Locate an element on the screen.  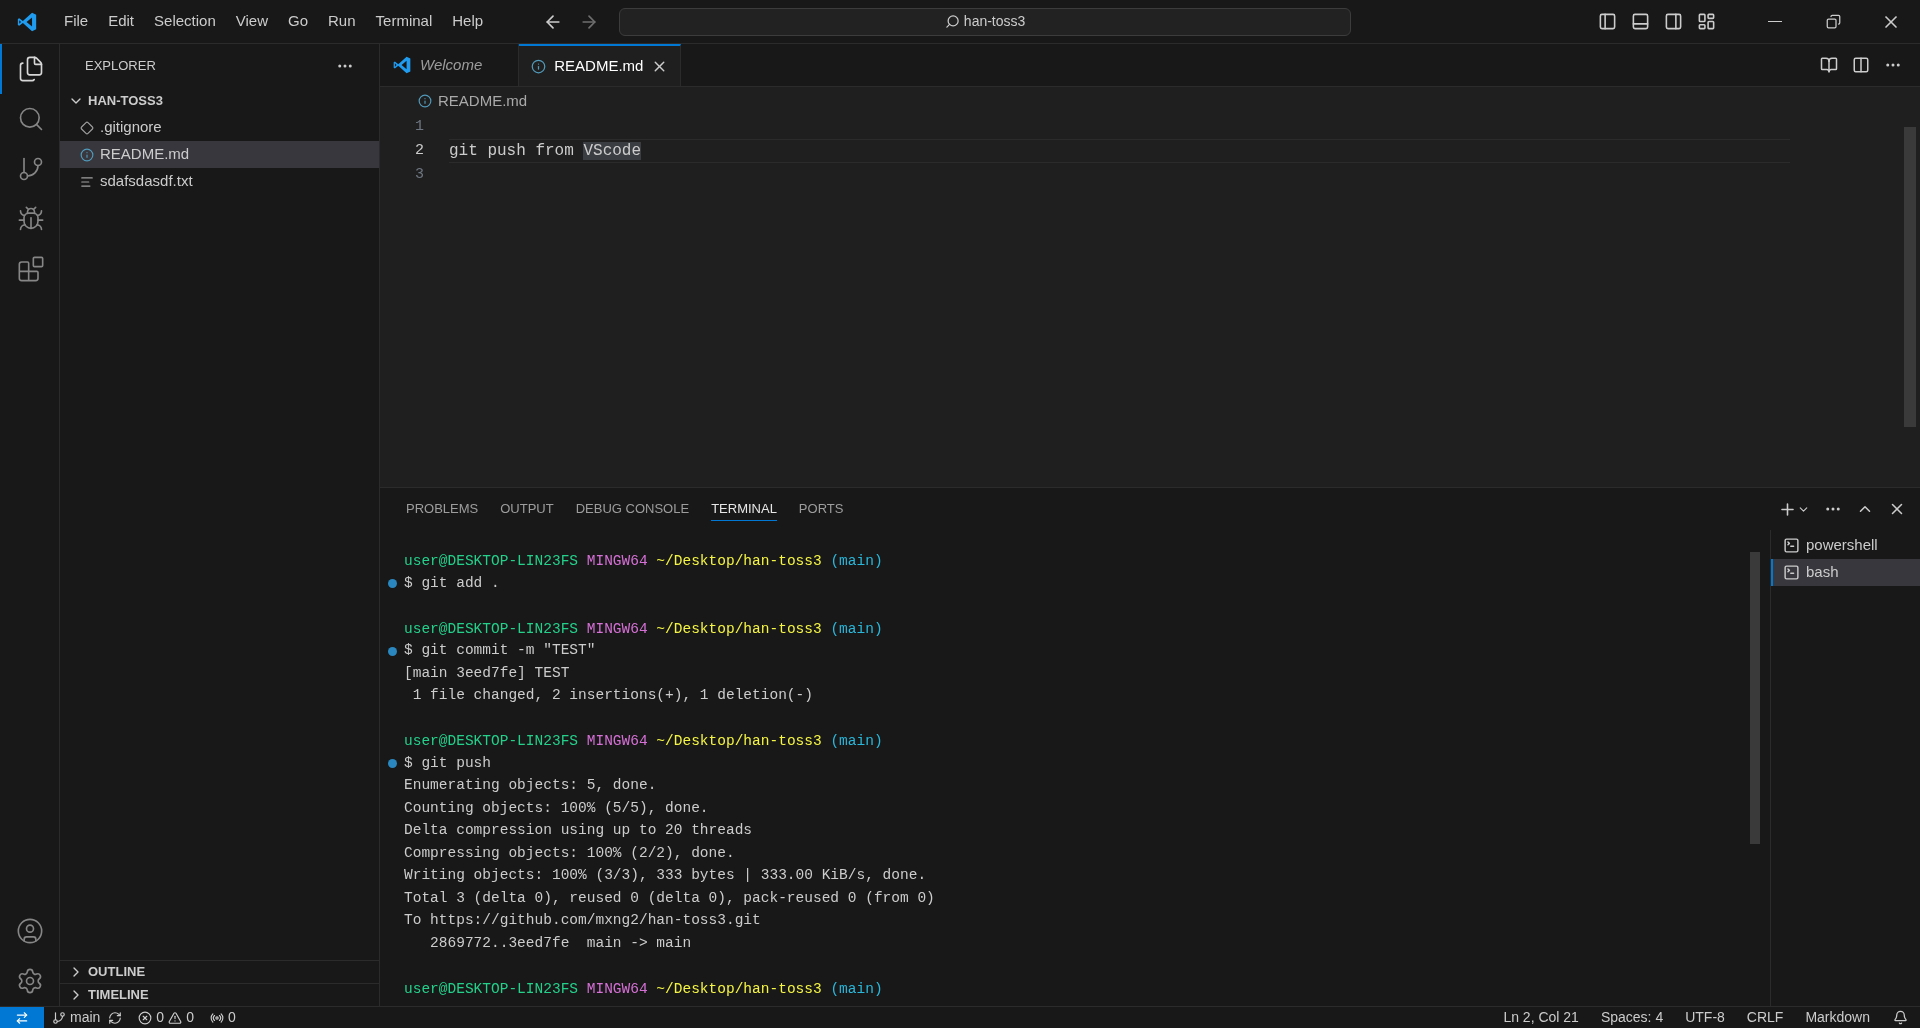
panel-left-icon is located at coordinates (1607, 21).